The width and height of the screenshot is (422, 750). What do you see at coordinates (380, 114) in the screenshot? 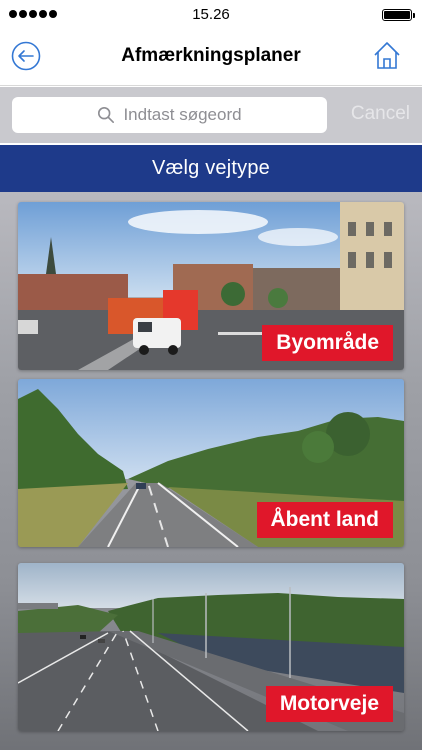
I see `cancel-button: Cancel` at bounding box center [380, 114].